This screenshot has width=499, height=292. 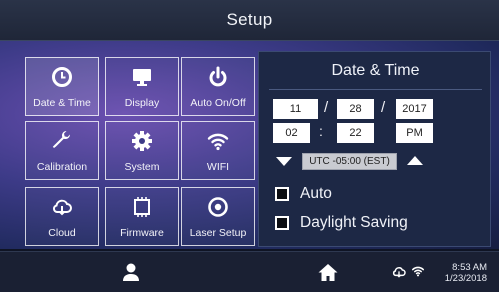 What do you see at coordinates (328, 274) in the screenshot?
I see `home-icon` at bounding box center [328, 274].